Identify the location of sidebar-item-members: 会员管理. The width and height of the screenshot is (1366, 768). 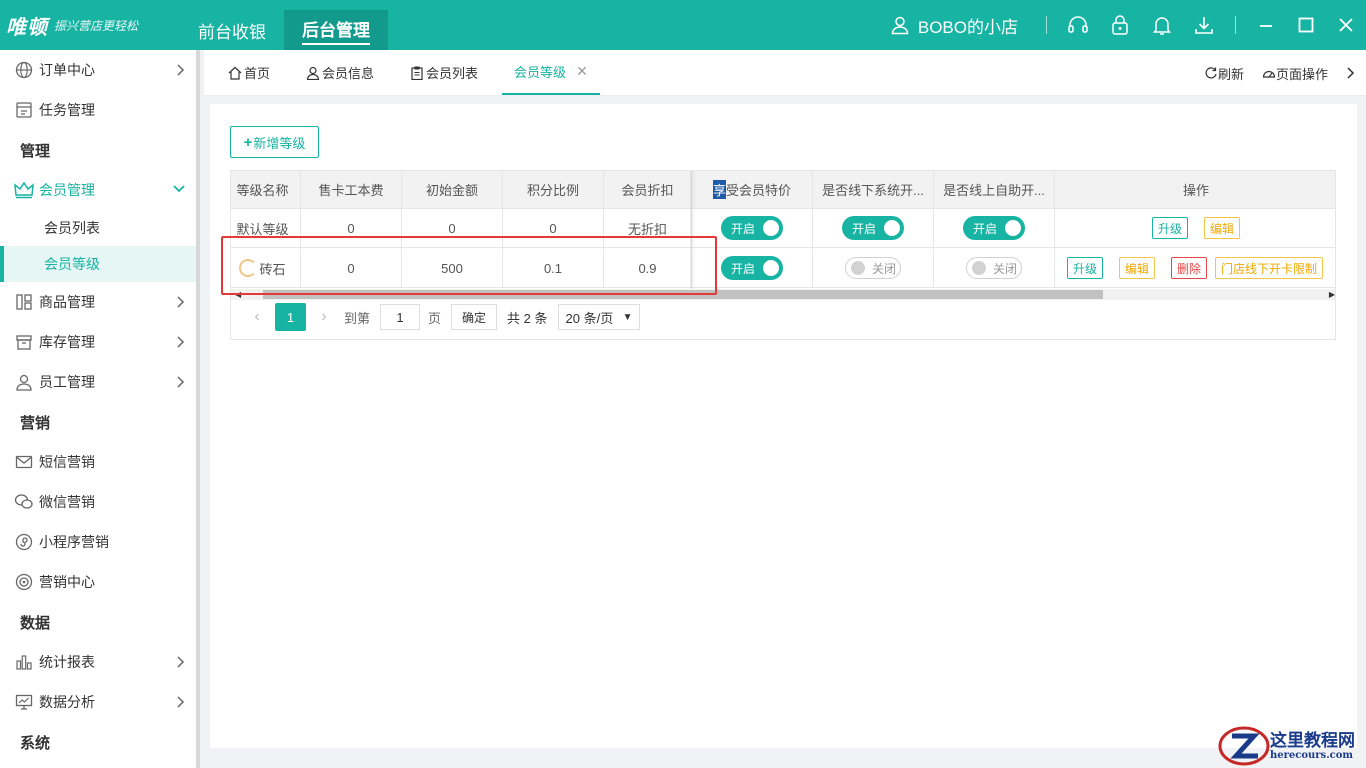
(98, 190).